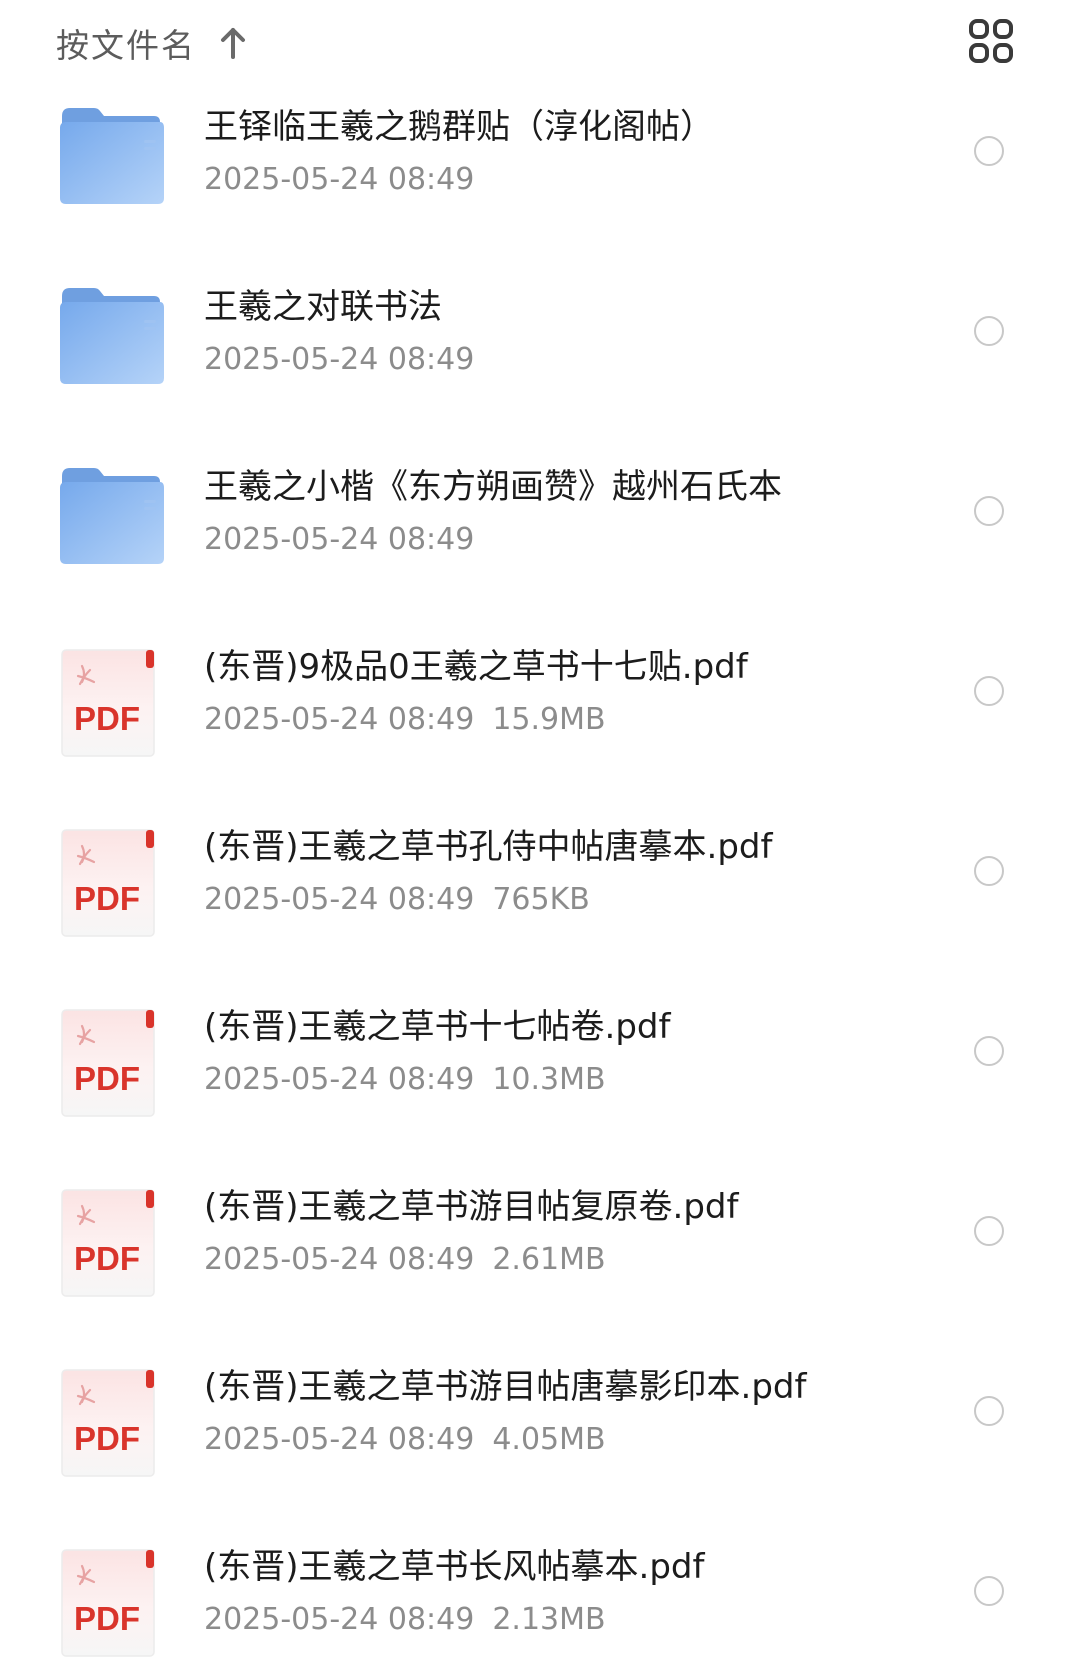  Describe the element at coordinates (549, 719) in the screenshot. I see `file-size: 15.9MB` at that location.